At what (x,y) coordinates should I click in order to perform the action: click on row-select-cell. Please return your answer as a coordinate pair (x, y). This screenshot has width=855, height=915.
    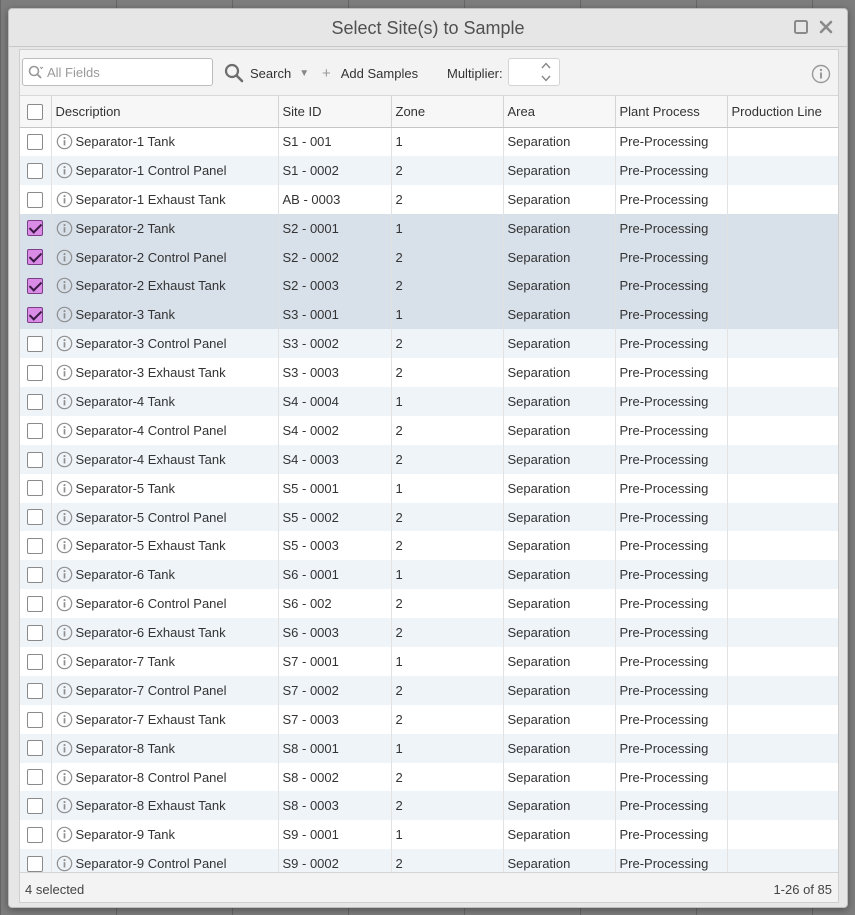
    Looking at the image, I should click on (36, 575).